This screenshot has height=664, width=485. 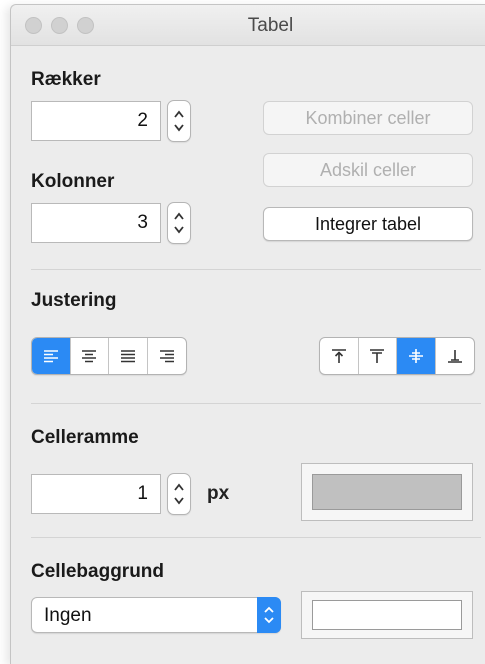 What do you see at coordinates (218, 493) in the screenshot?
I see `border-unit-label: px` at bounding box center [218, 493].